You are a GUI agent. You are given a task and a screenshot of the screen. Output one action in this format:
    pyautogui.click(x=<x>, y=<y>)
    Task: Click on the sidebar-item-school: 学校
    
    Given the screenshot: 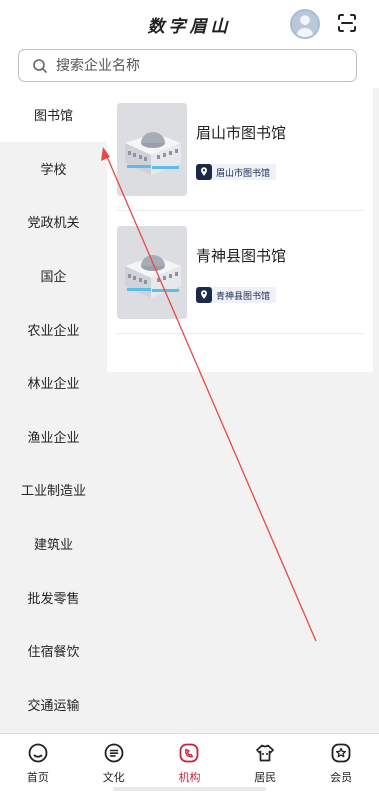 What is the action you would take?
    pyautogui.click(x=53, y=169)
    